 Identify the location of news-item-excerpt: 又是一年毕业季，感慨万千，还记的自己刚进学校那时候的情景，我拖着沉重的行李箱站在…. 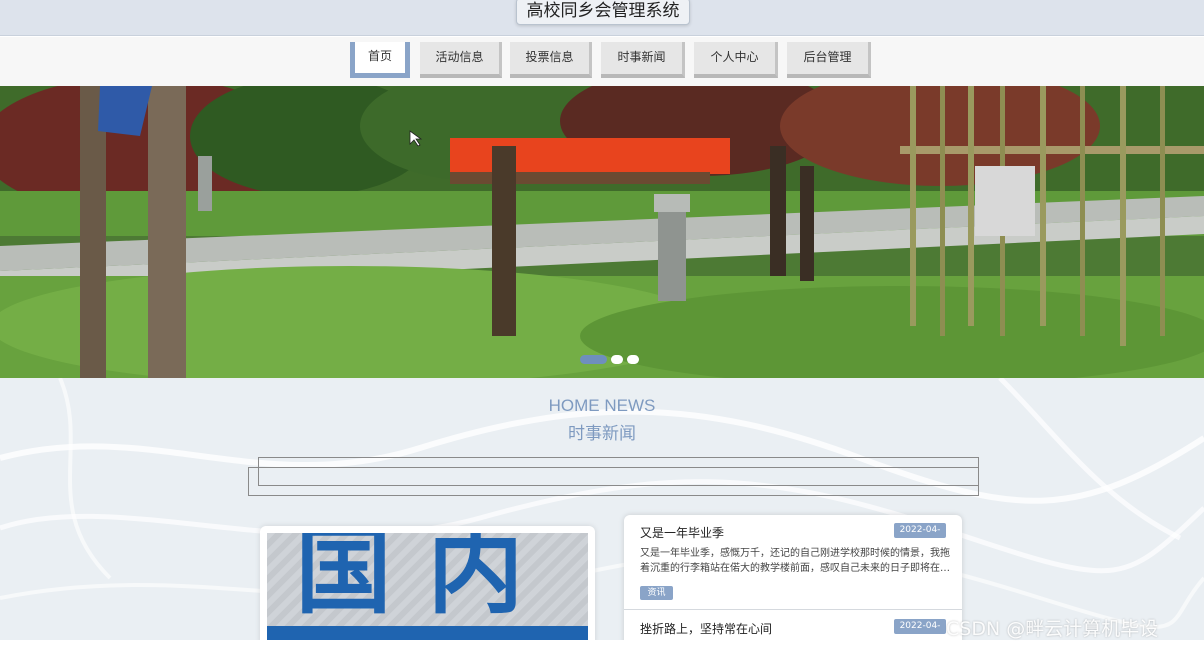
(795, 561).